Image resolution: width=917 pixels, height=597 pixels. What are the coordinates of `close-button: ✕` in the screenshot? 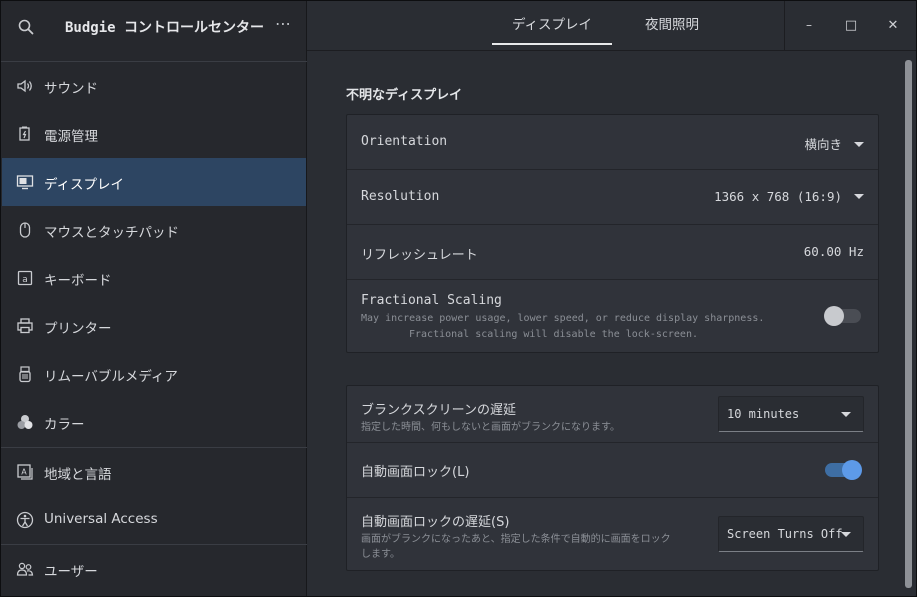 It's located at (893, 25).